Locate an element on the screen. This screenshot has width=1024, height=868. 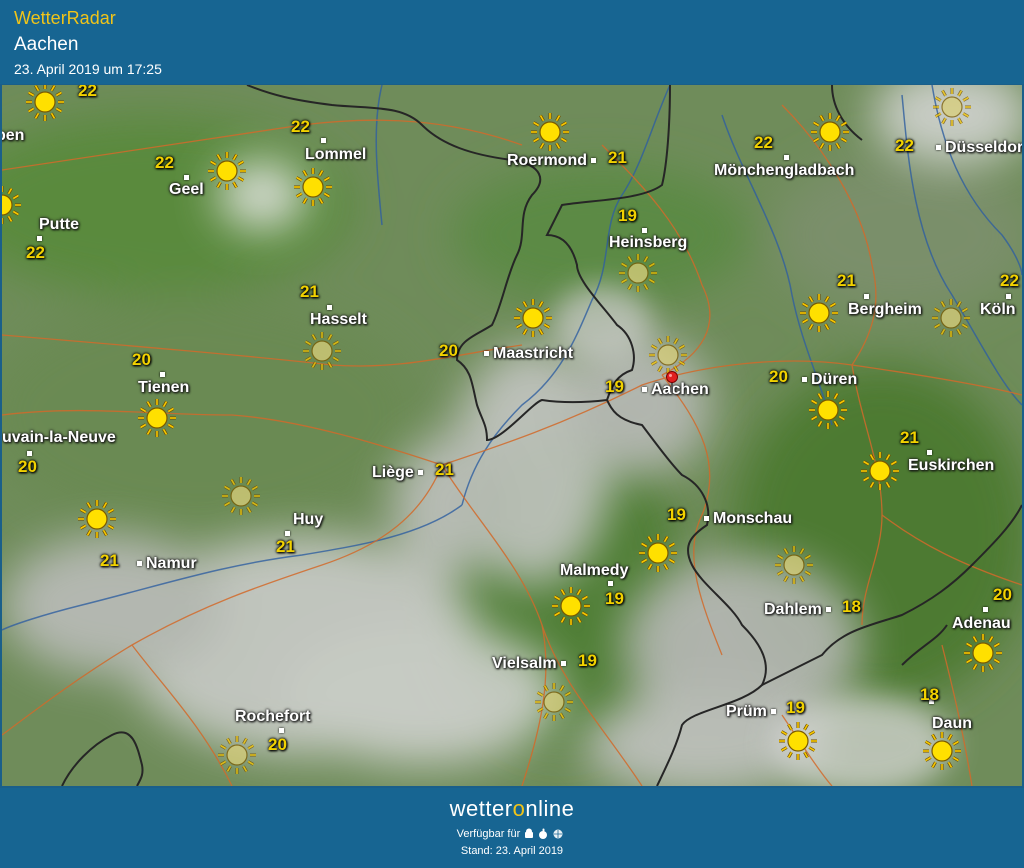
city-label-heinsberg: Heinsberg is located at coordinates (648, 243).